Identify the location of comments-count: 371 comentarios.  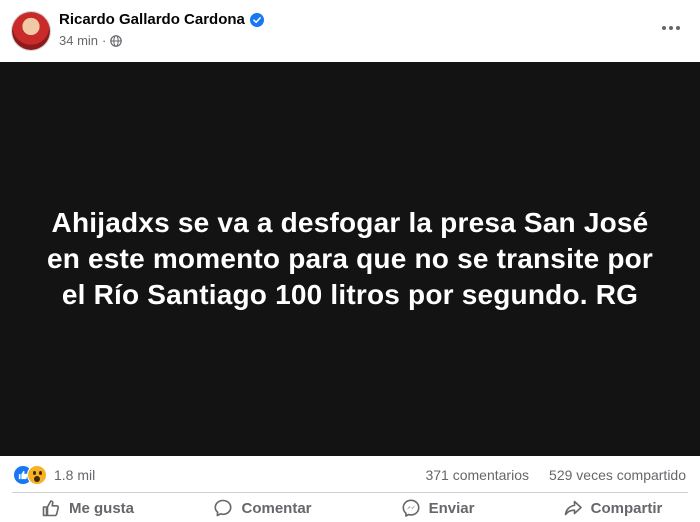
(477, 475).